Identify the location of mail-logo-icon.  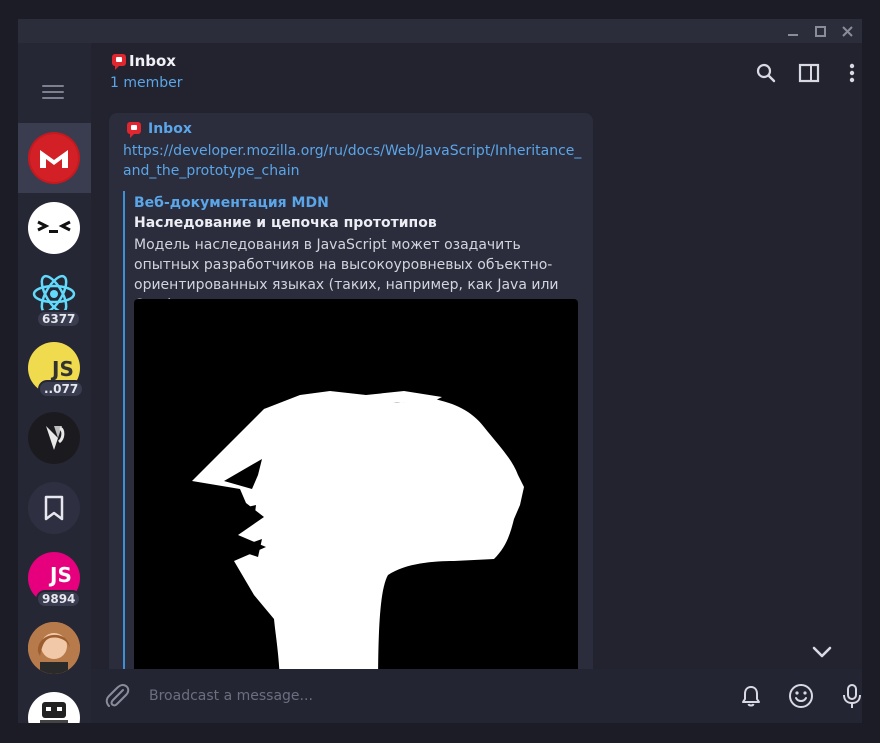
(54, 158).